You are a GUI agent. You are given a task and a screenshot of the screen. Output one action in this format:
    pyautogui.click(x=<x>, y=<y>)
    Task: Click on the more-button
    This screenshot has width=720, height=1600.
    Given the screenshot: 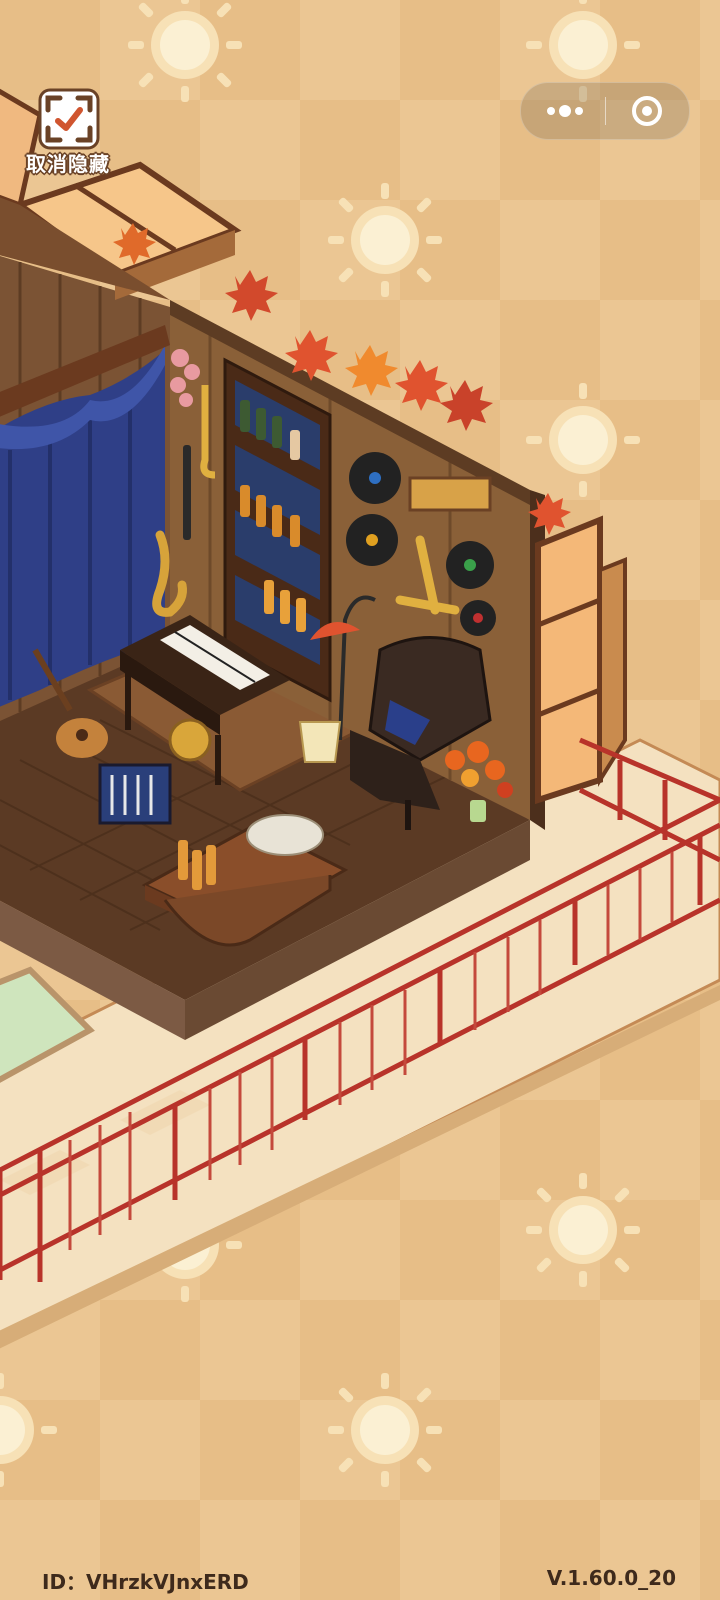 What is the action you would take?
    pyautogui.click(x=563, y=111)
    